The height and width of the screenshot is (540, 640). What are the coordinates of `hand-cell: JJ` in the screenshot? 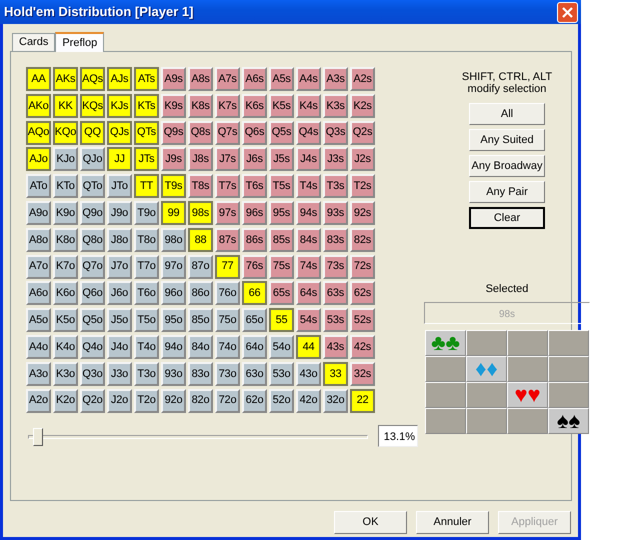 It's located at (119, 159).